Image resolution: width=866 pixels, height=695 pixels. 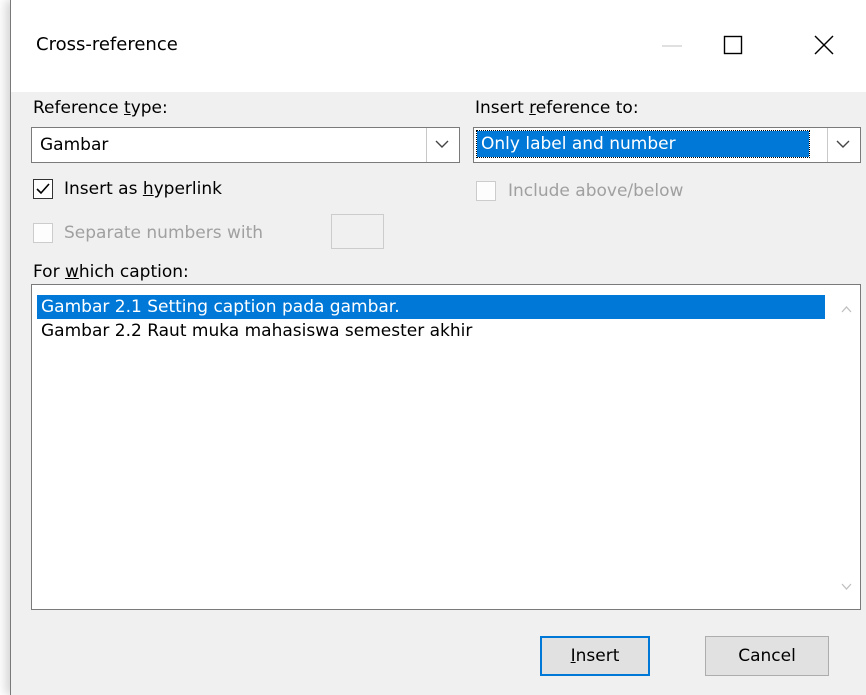 What do you see at coordinates (846, 447) in the screenshot?
I see `vertical-scrollbar` at bounding box center [846, 447].